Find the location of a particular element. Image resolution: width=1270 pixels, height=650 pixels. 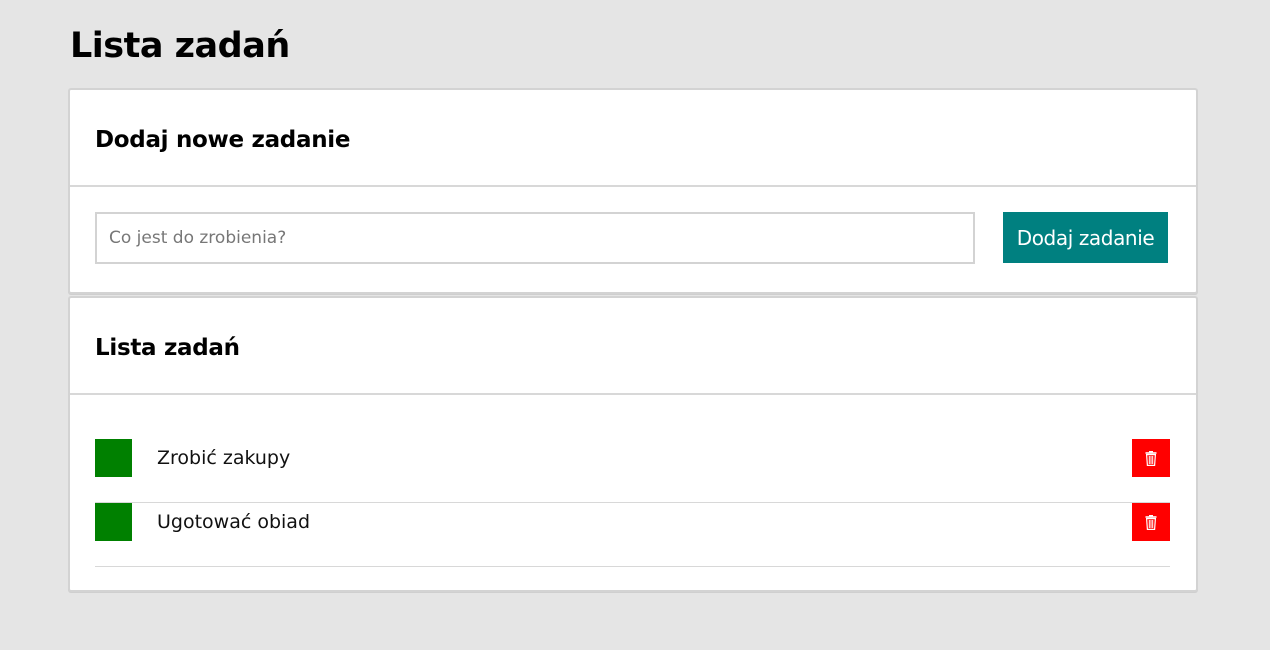

task-list-heading: Lista zadań is located at coordinates (167, 348).